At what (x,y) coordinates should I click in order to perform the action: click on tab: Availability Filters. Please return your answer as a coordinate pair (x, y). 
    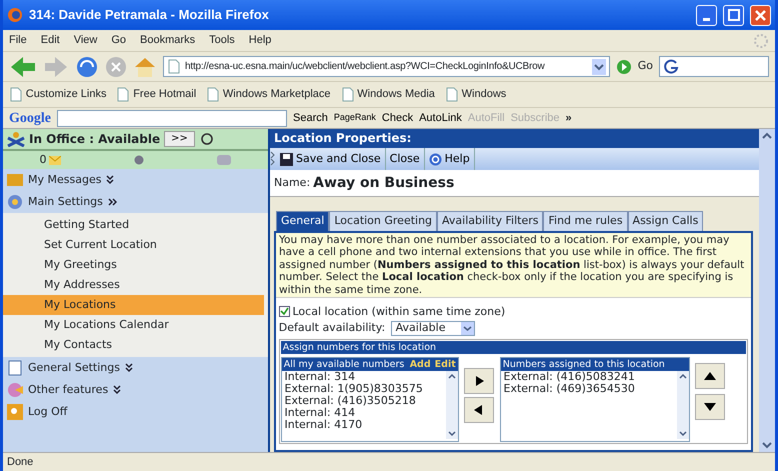
    Looking at the image, I should click on (490, 220).